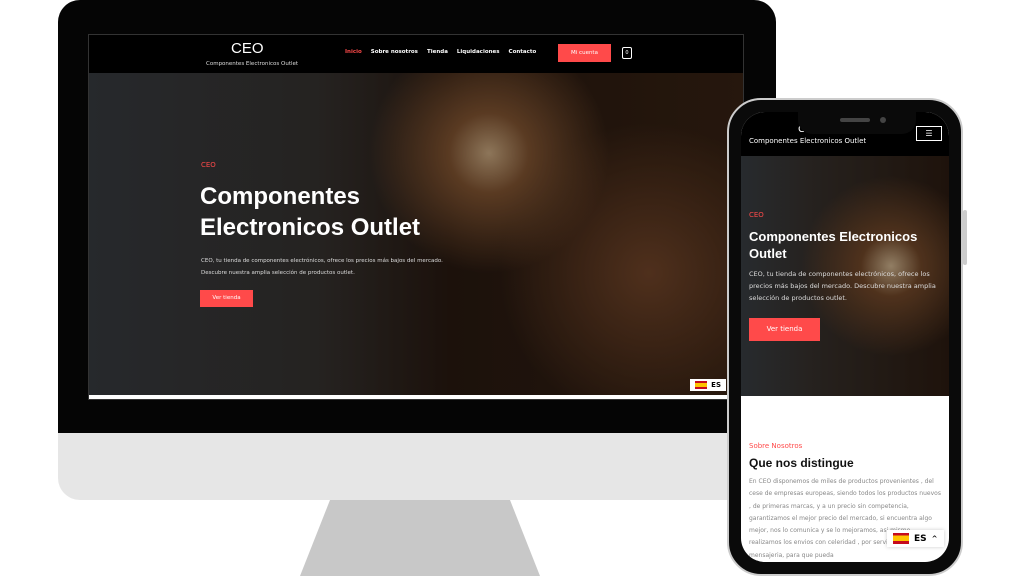 The image size is (1024, 576). Describe the element at coordinates (353, 52) in the screenshot. I see `nav-inicio: Inicio` at that location.